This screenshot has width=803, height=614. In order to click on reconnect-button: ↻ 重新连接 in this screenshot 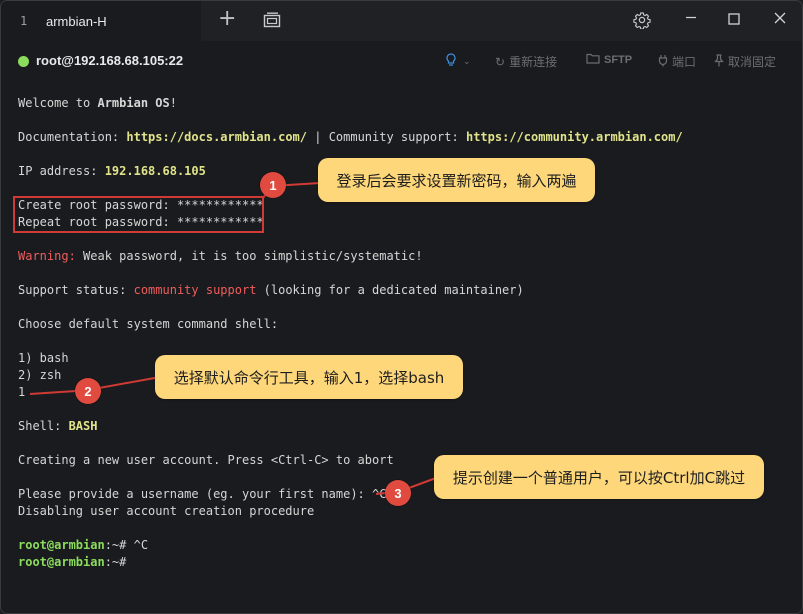, I will do `click(526, 61)`.